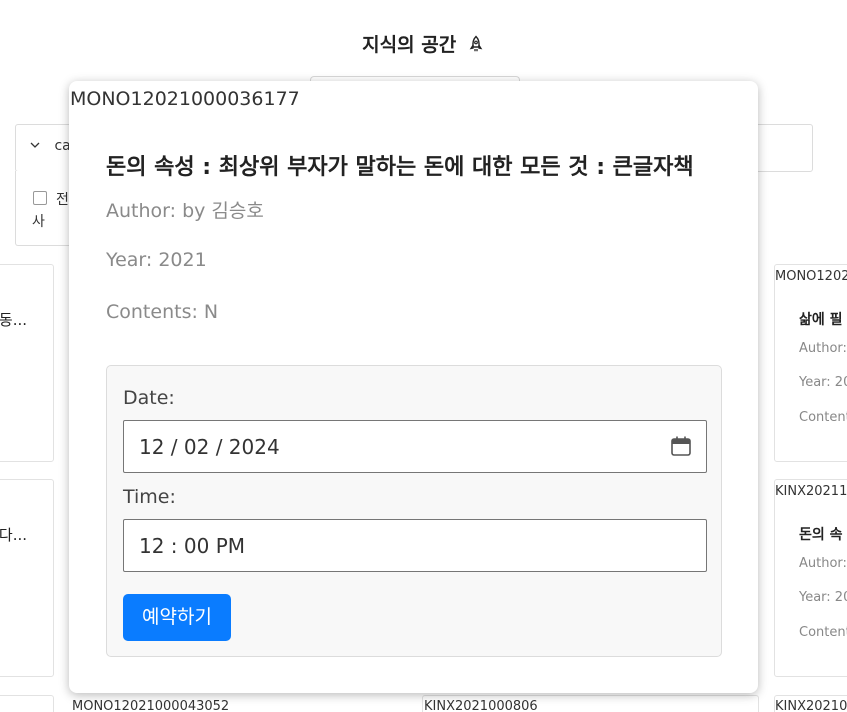 Image resolution: width=847 pixels, height=712 pixels. Describe the element at coordinates (476, 43) in the screenshot. I see `rocket-icon` at that location.